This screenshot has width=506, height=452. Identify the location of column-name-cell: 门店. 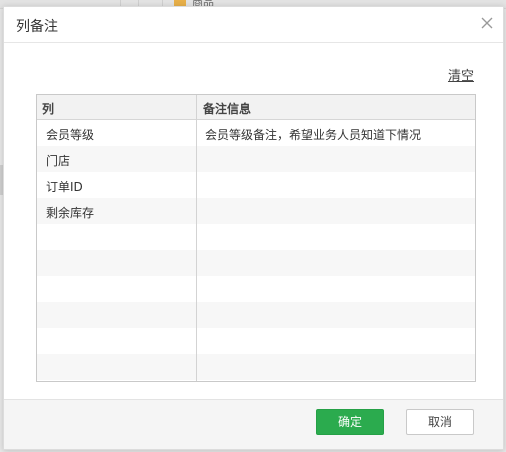
(58, 161).